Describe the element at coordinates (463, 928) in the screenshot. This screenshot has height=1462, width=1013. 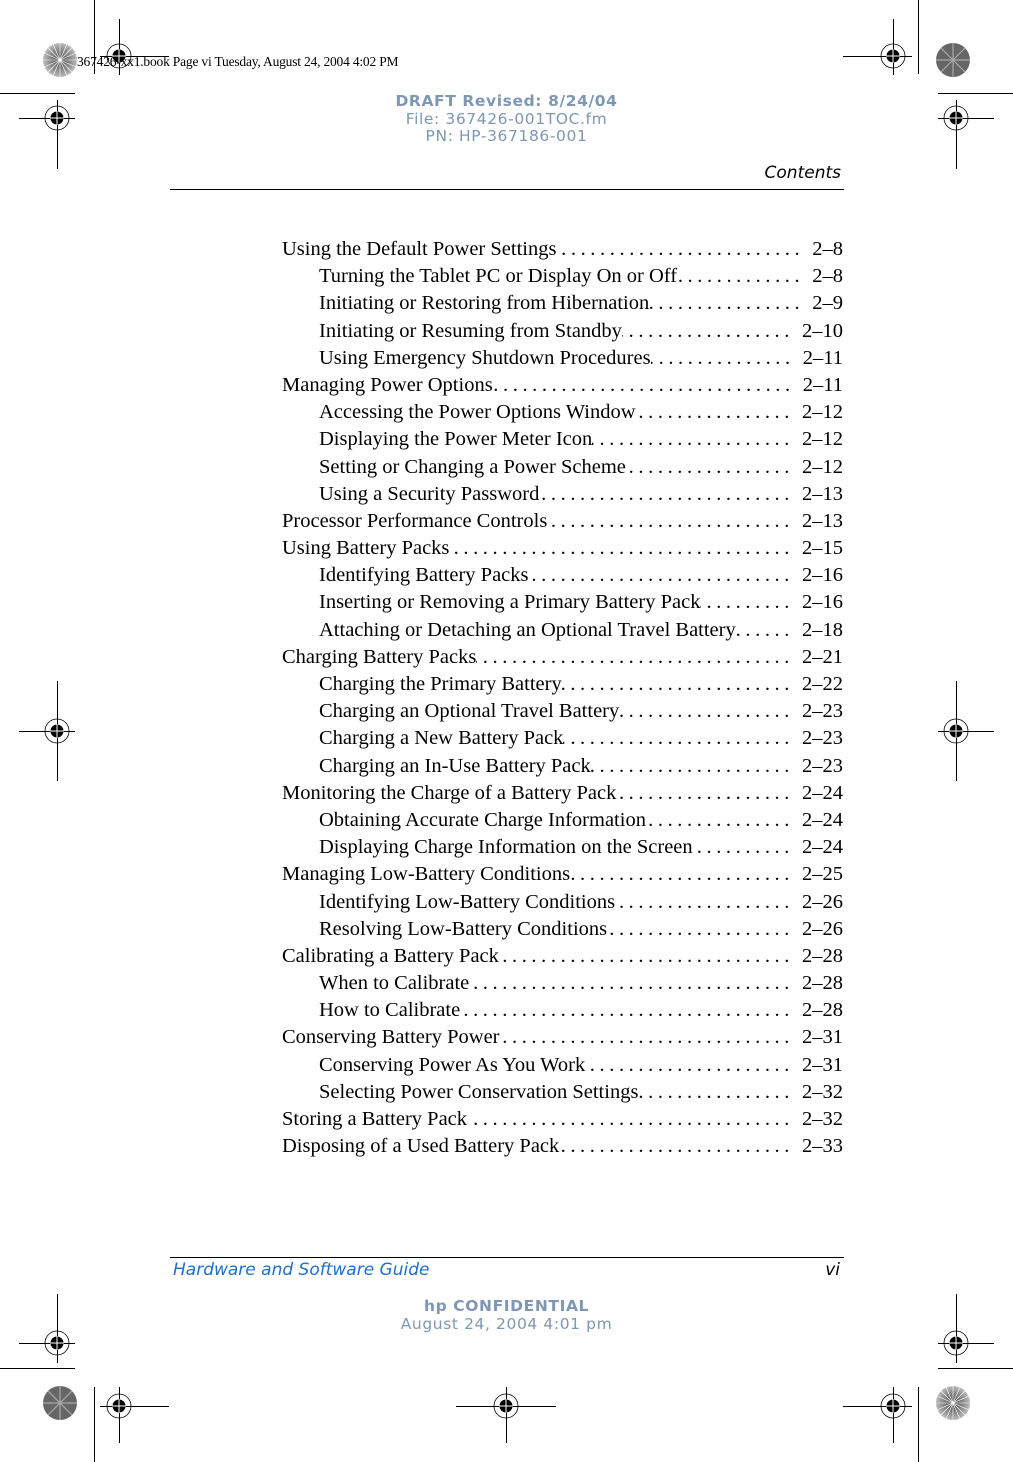
I see `toc-entry-title: Resolving Low-Battery Conditions` at that location.